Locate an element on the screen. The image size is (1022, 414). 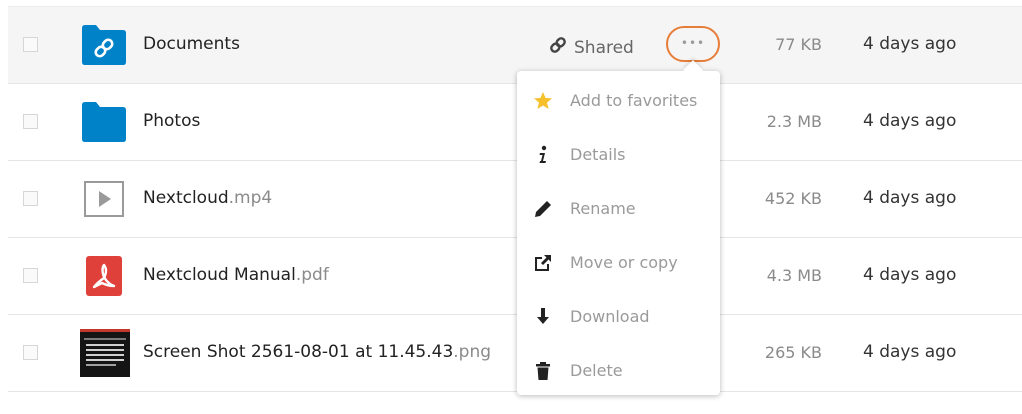
more-icon: ••• is located at coordinates (693, 43).